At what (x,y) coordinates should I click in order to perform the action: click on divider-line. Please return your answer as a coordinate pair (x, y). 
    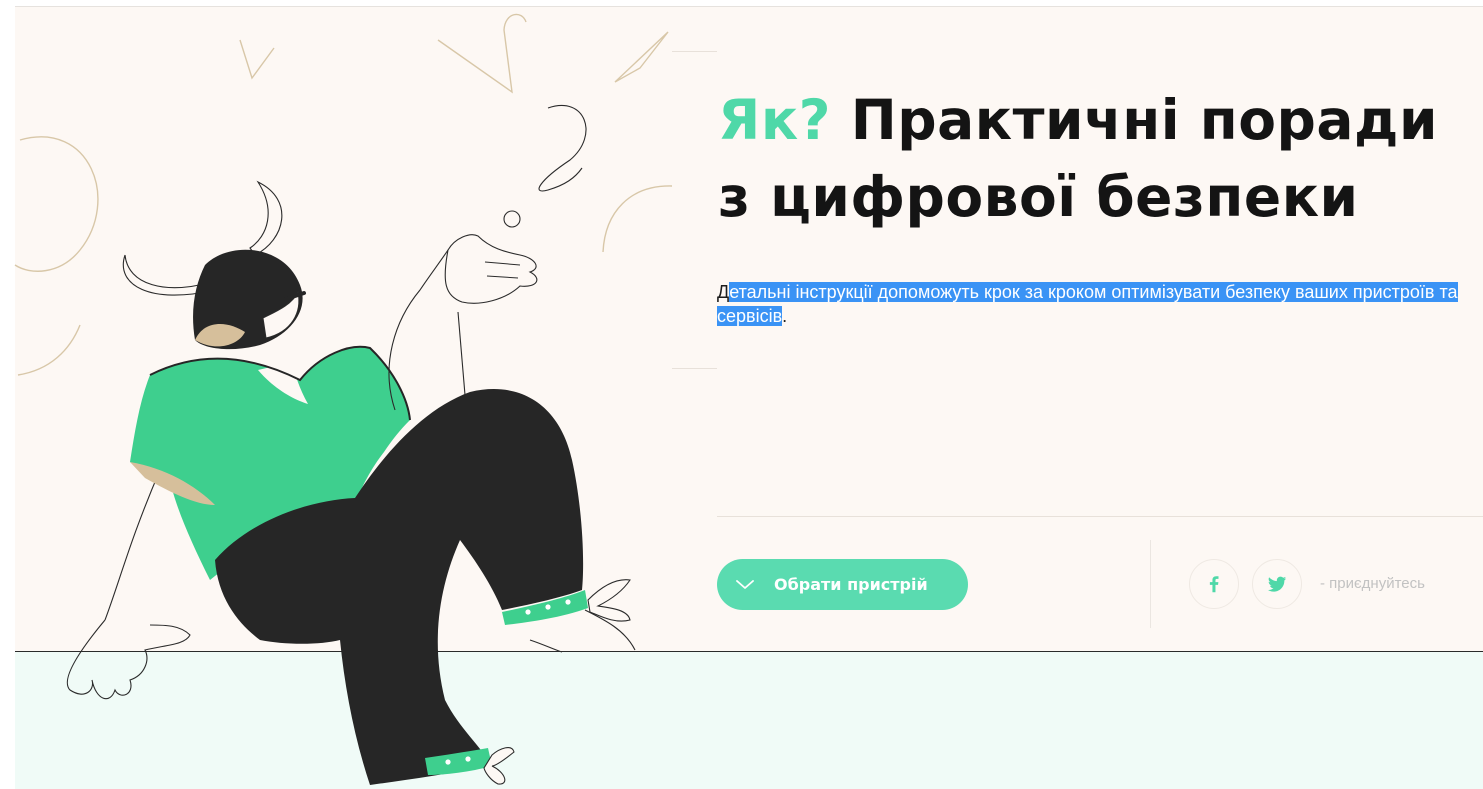
    Looking at the image, I should click on (1100, 516).